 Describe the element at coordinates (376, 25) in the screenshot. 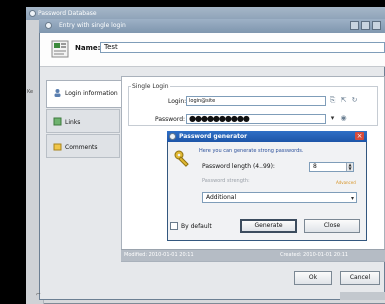

I see `close-button` at that location.